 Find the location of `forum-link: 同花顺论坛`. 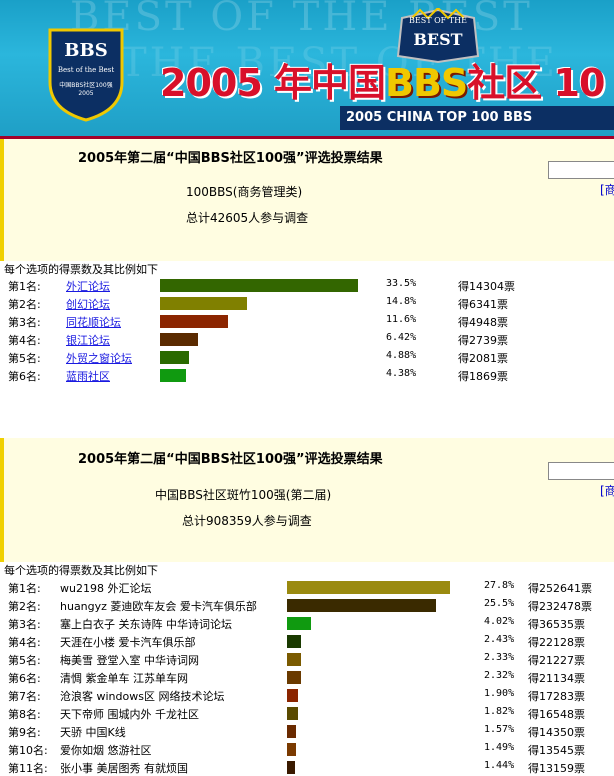

forum-link: 同花顺论坛 is located at coordinates (93, 322).